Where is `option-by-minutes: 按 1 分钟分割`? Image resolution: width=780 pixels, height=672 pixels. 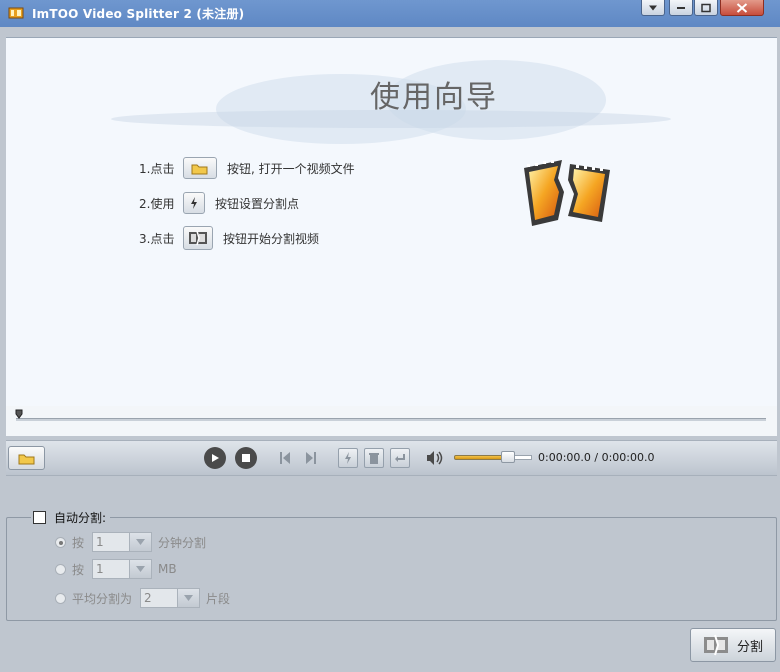
option-by-minutes: 按 1 分钟分割 is located at coordinates (130, 542).